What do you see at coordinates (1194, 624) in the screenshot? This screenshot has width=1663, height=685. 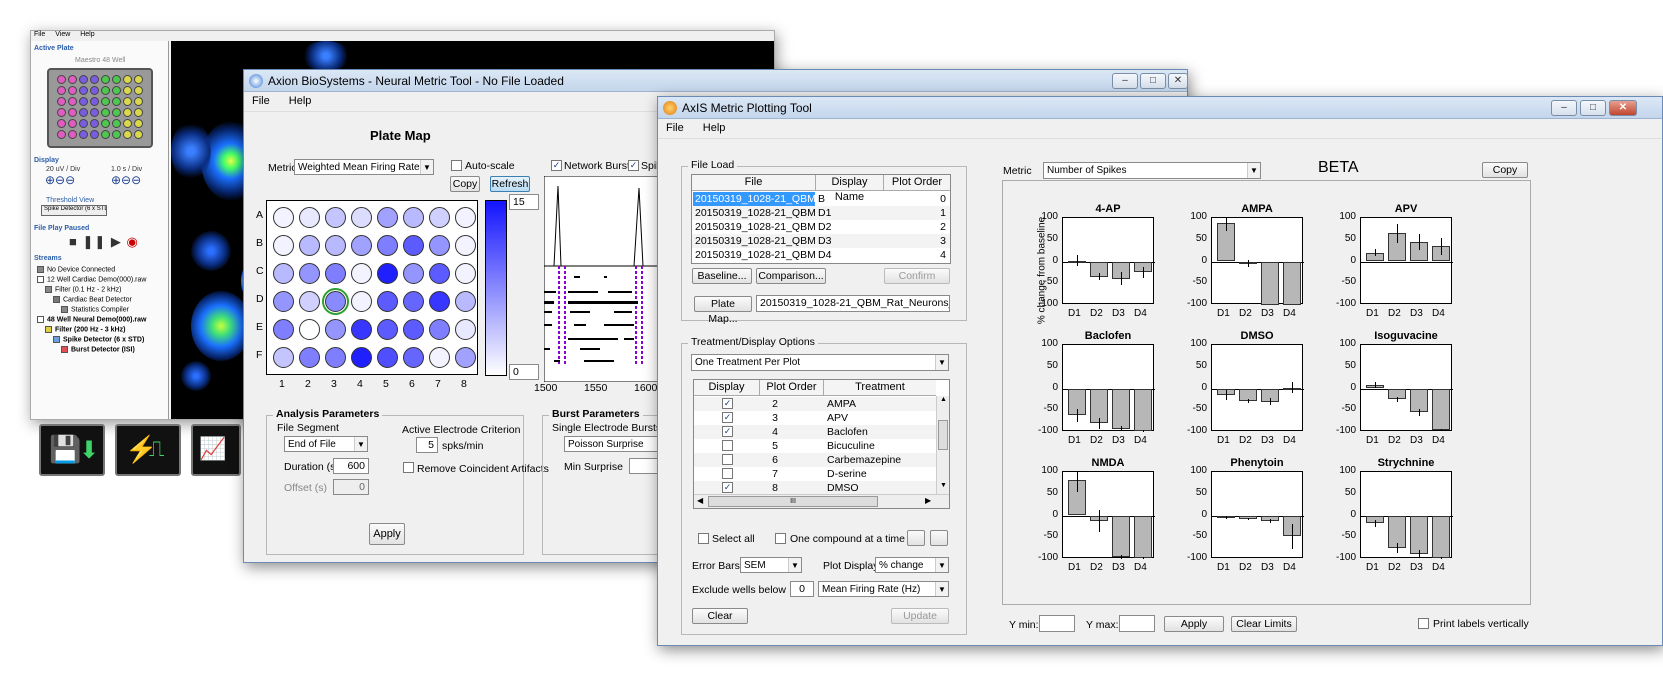 I see `plot-apply-button: Apply` at bounding box center [1194, 624].